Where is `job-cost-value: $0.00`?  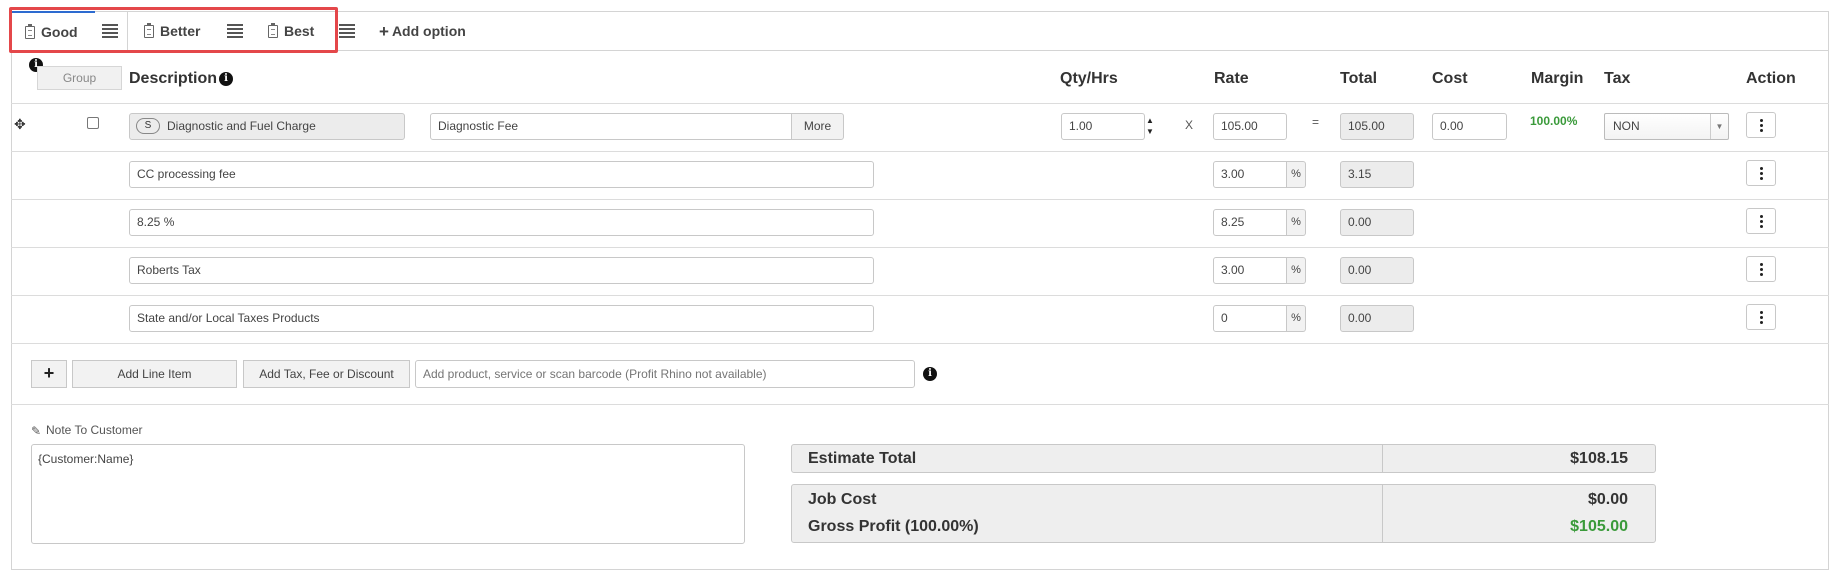 job-cost-value: $0.00 is located at coordinates (1607, 499).